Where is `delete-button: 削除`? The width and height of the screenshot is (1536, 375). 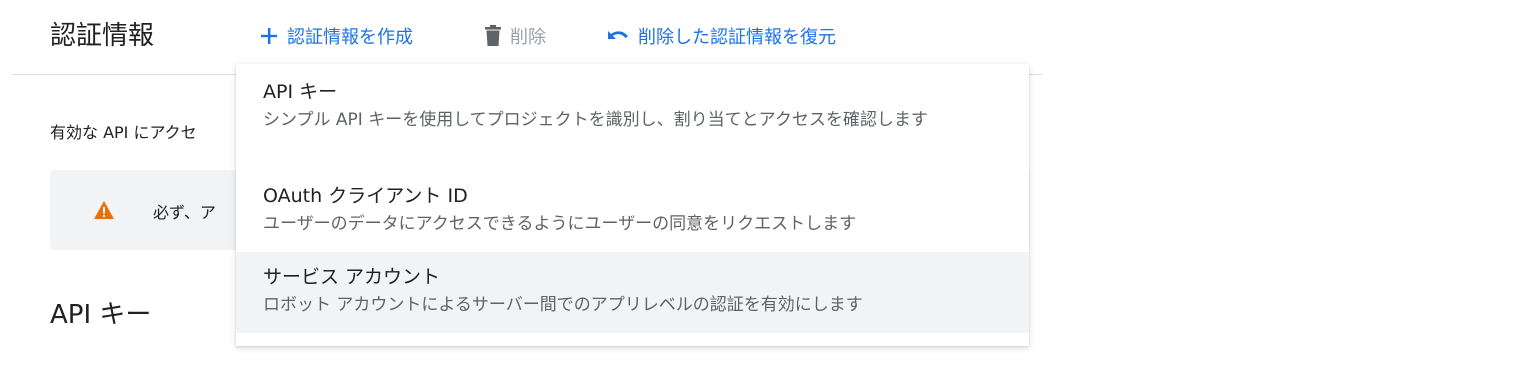
delete-button: 削除 is located at coordinates (515, 36).